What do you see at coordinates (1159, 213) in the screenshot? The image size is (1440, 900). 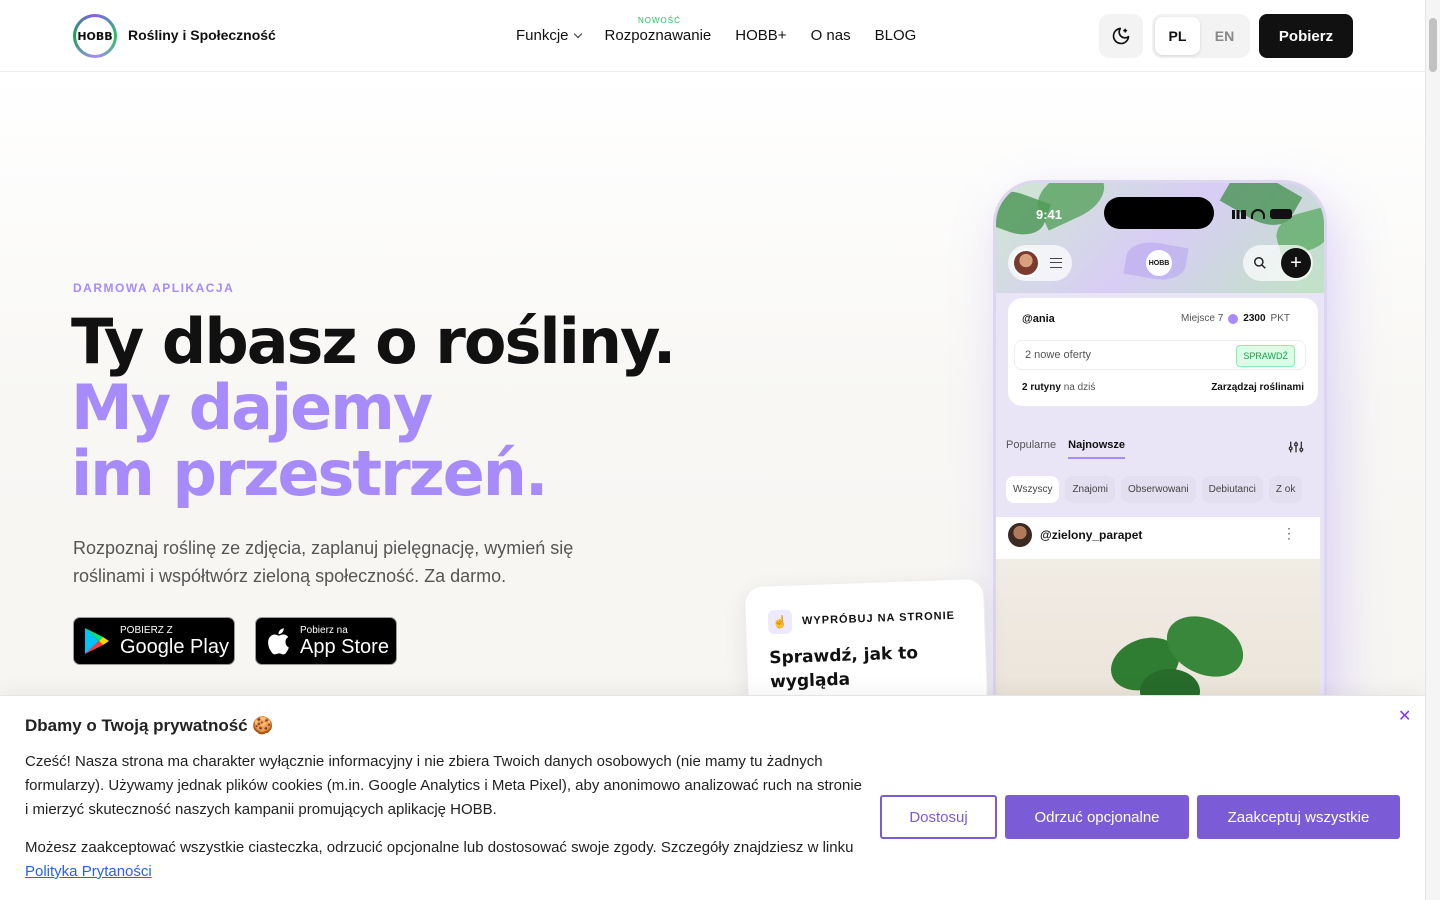 I see `dynamic-island` at bounding box center [1159, 213].